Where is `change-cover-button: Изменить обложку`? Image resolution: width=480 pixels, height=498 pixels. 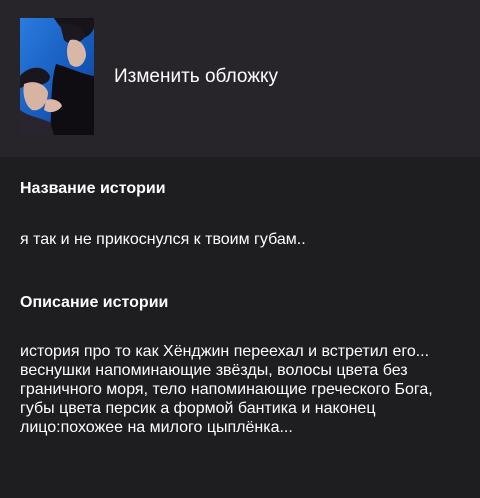 change-cover-button: Изменить обложку is located at coordinates (196, 77).